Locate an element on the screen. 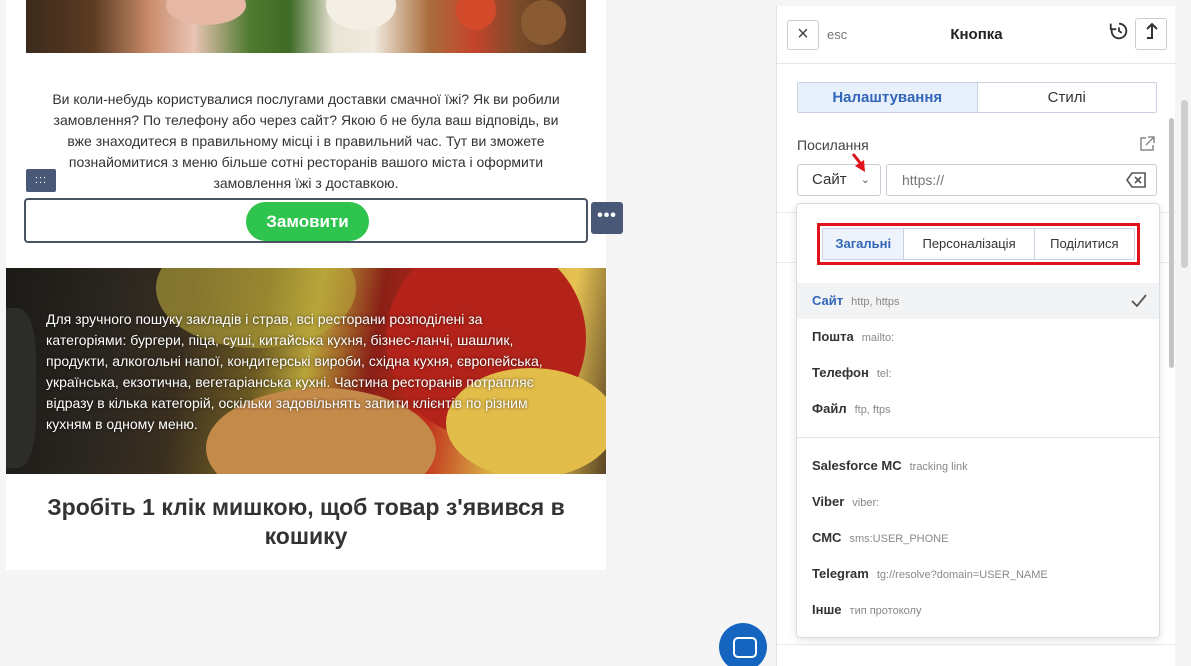 The image size is (1191, 666). order-button: Замовити is located at coordinates (307, 221).